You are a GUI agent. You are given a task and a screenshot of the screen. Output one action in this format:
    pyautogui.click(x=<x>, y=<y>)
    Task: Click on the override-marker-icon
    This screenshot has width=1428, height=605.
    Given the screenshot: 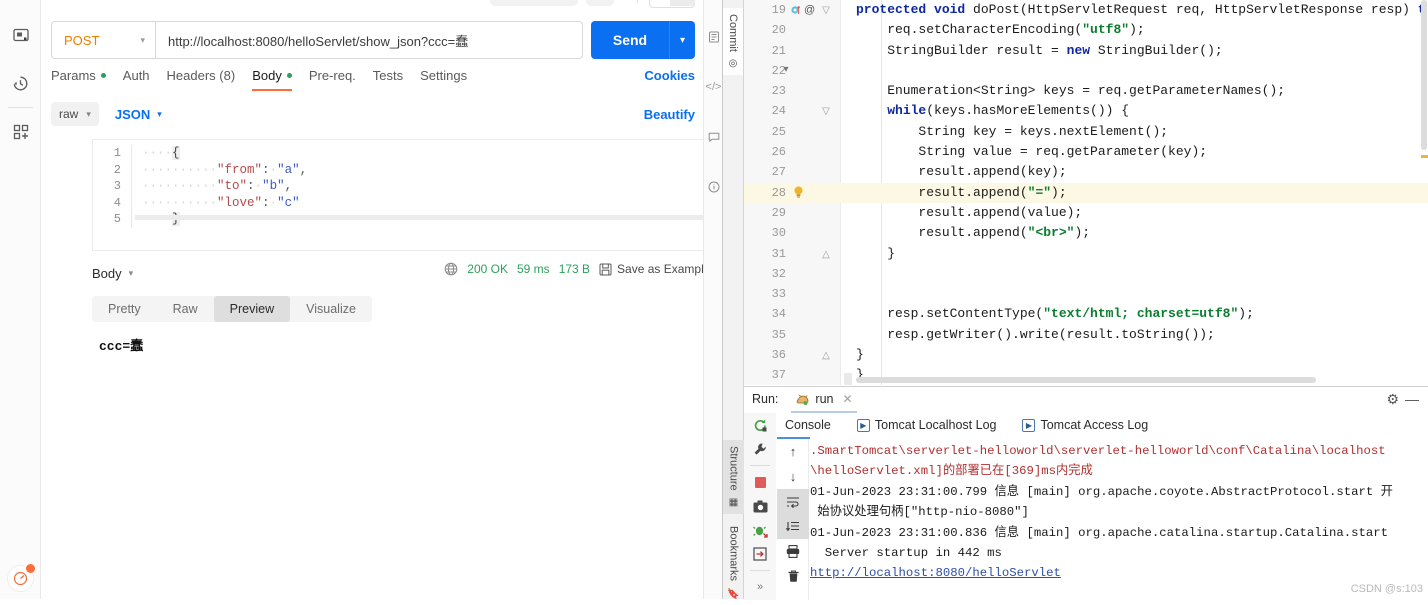 What is the action you would take?
    pyautogui.click(x=796, y=10)
    